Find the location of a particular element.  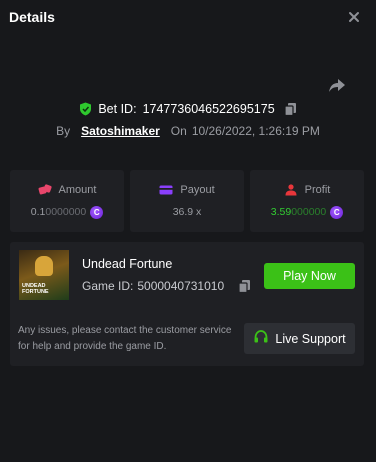

card-icon is located at coordinates (166, 190).